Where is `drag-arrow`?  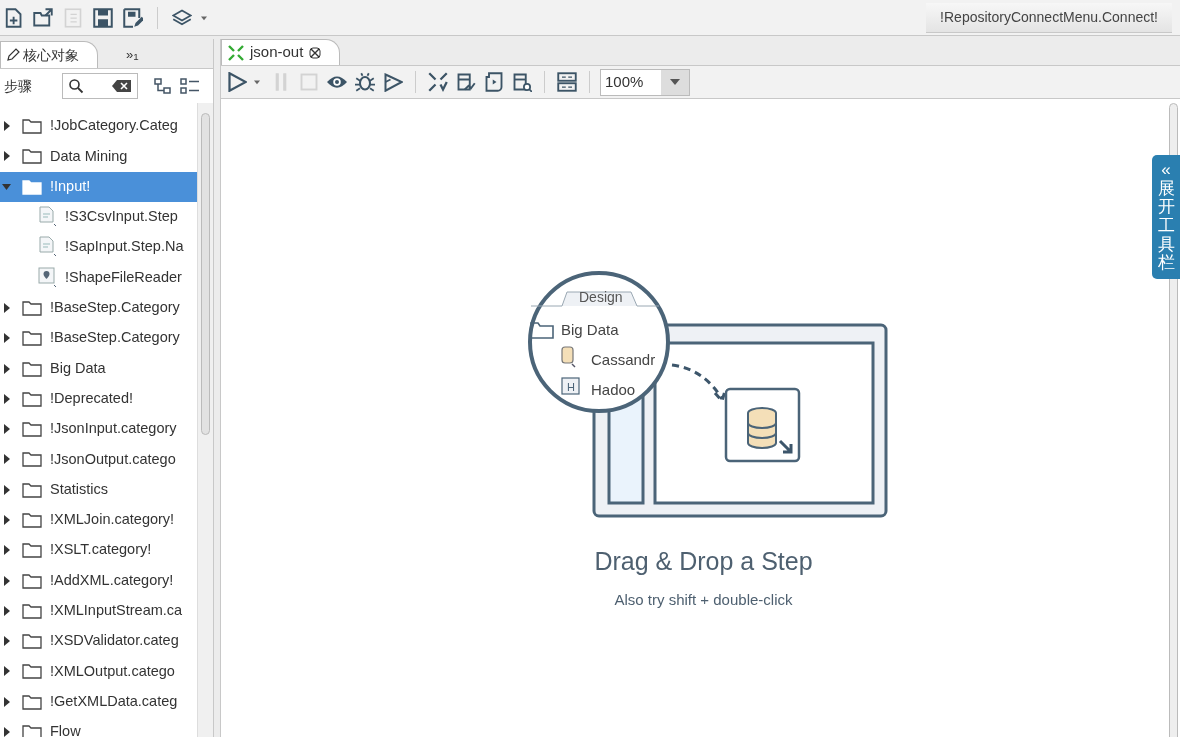
drag-arrow is located at coordinates (698, 383).